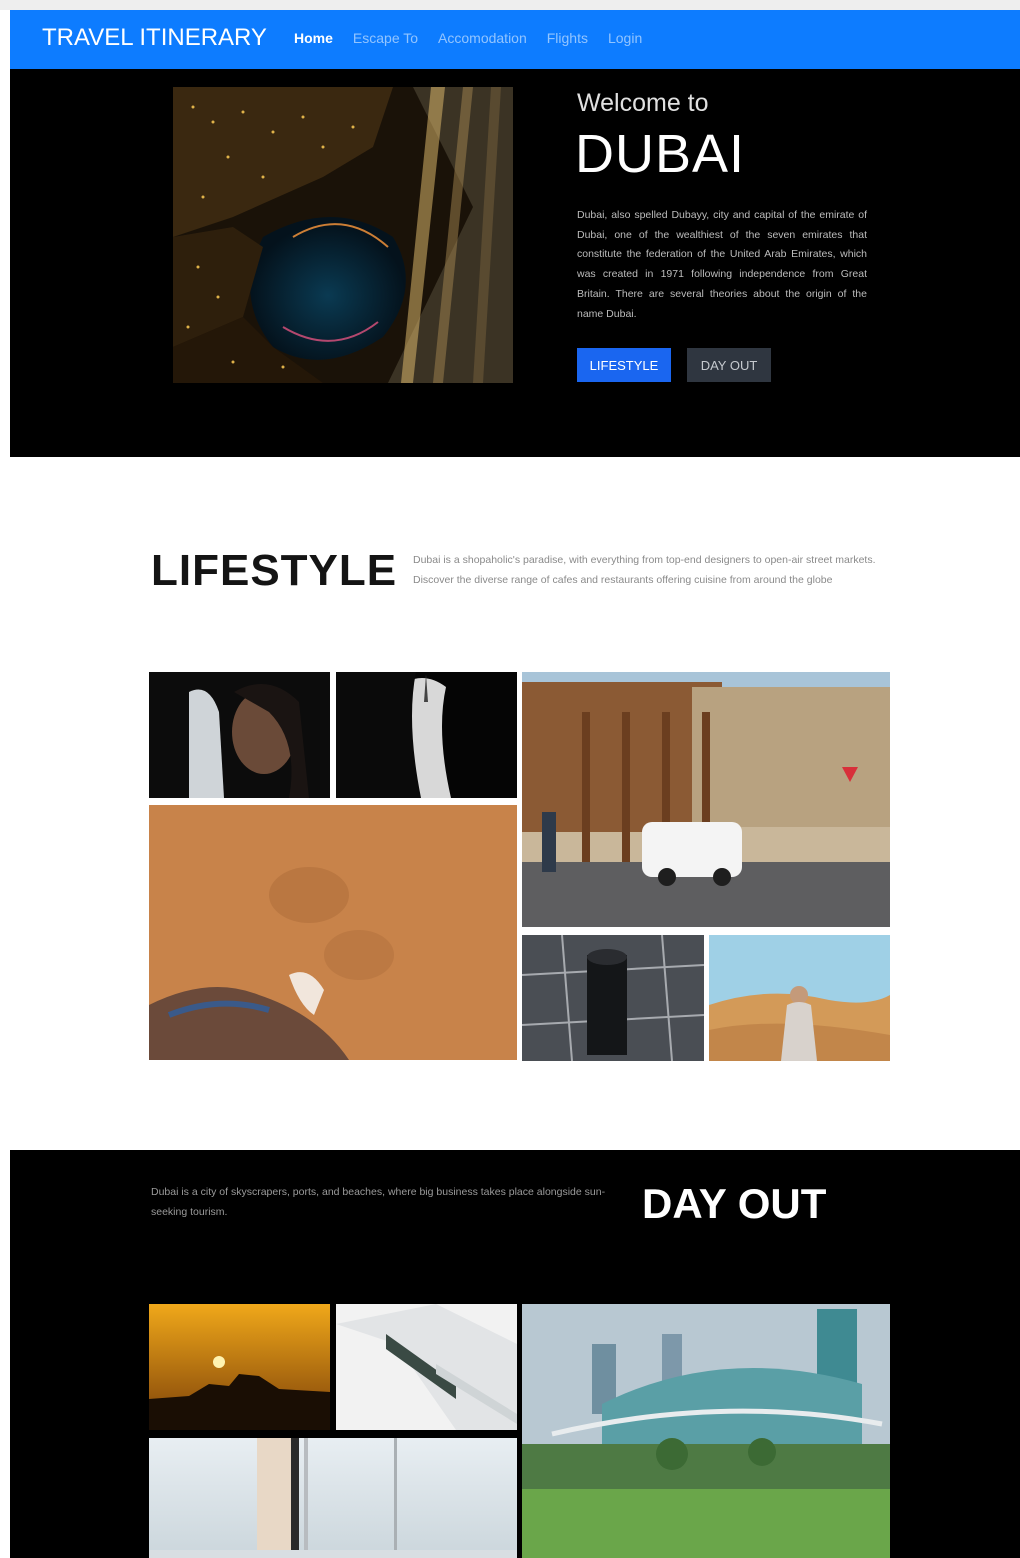 The image size is (1020, 1558). Describe the element at coordinates (643, 103) in the screenshot. I see `hero-welcome-text: Welcome to` at that location.